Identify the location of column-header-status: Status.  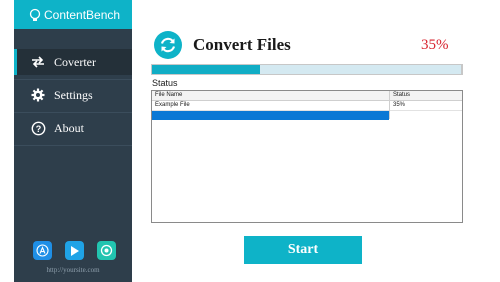
(426, 95).